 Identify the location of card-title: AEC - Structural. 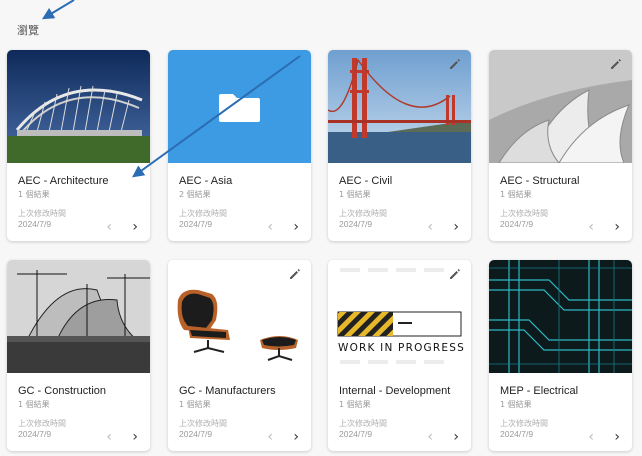
(540, 181).